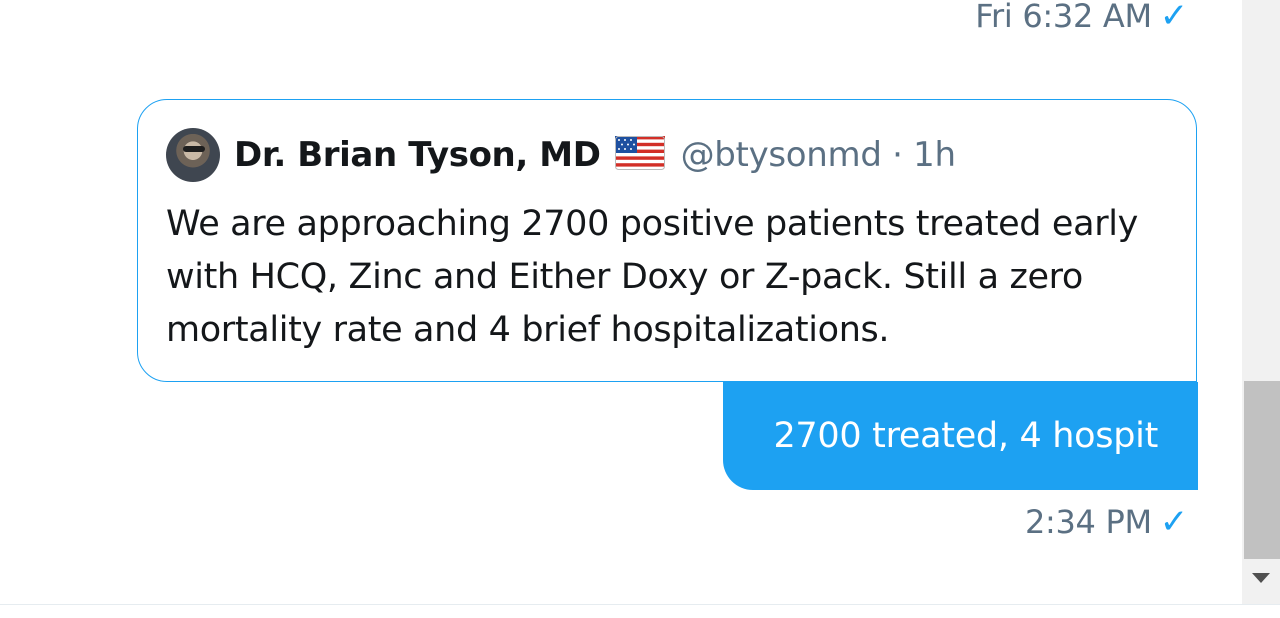  What do you see at coordinates (1088, 522) in the screenshot?
I see `timestamp-text: 2:34 PM` at bounding box center [1088, 522].